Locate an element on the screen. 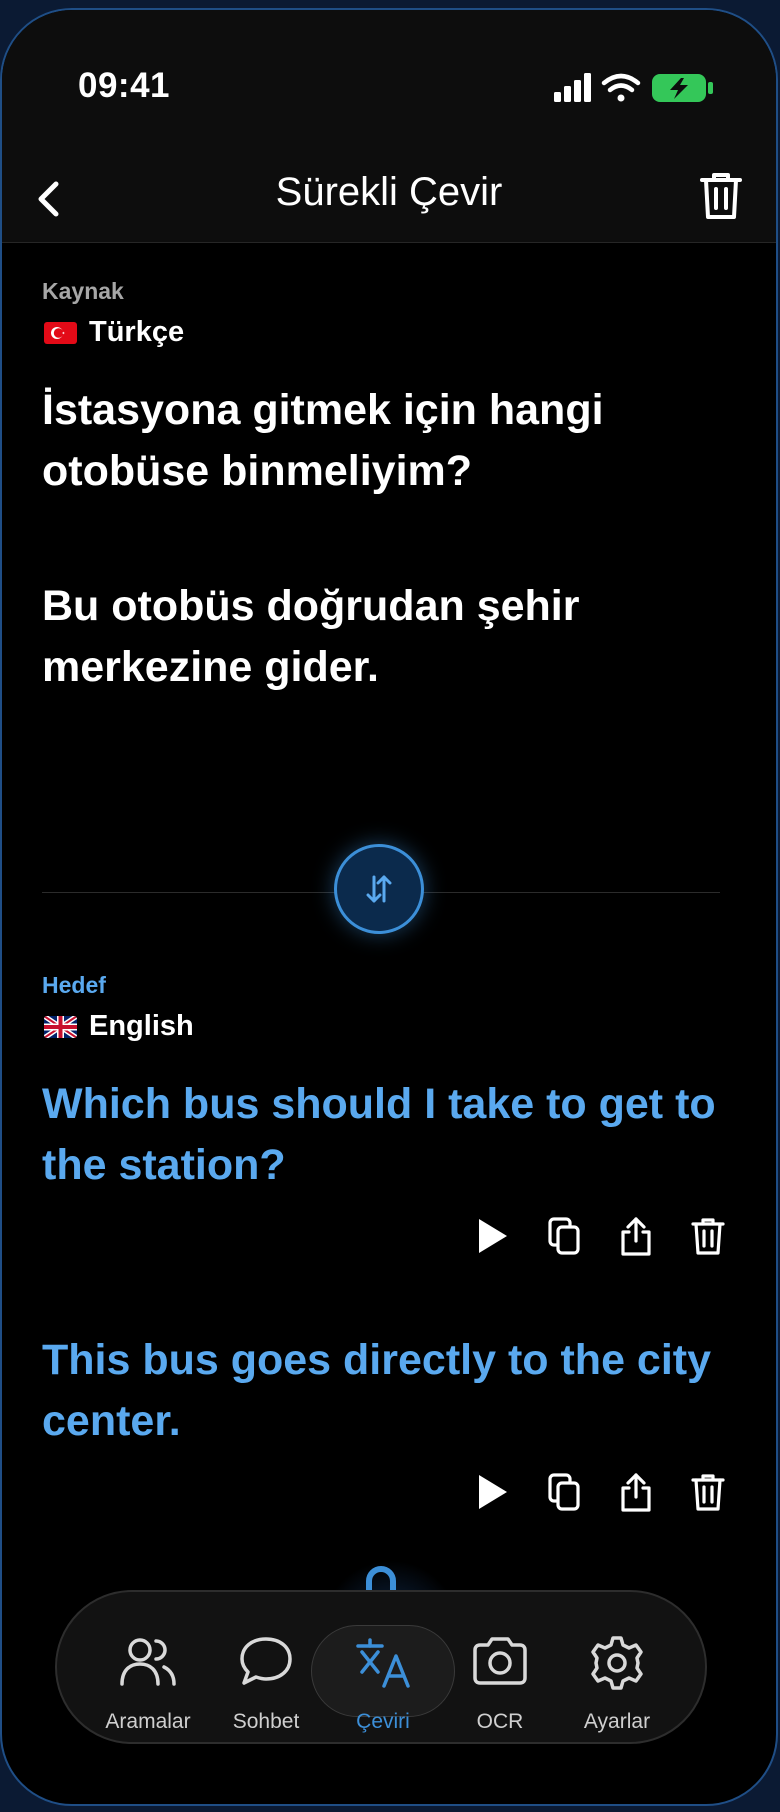 Image resolution: width=780 pixels, height=1812 pixels. nav-bar: Sürekli Çevir is located at coordinates (389, 201).